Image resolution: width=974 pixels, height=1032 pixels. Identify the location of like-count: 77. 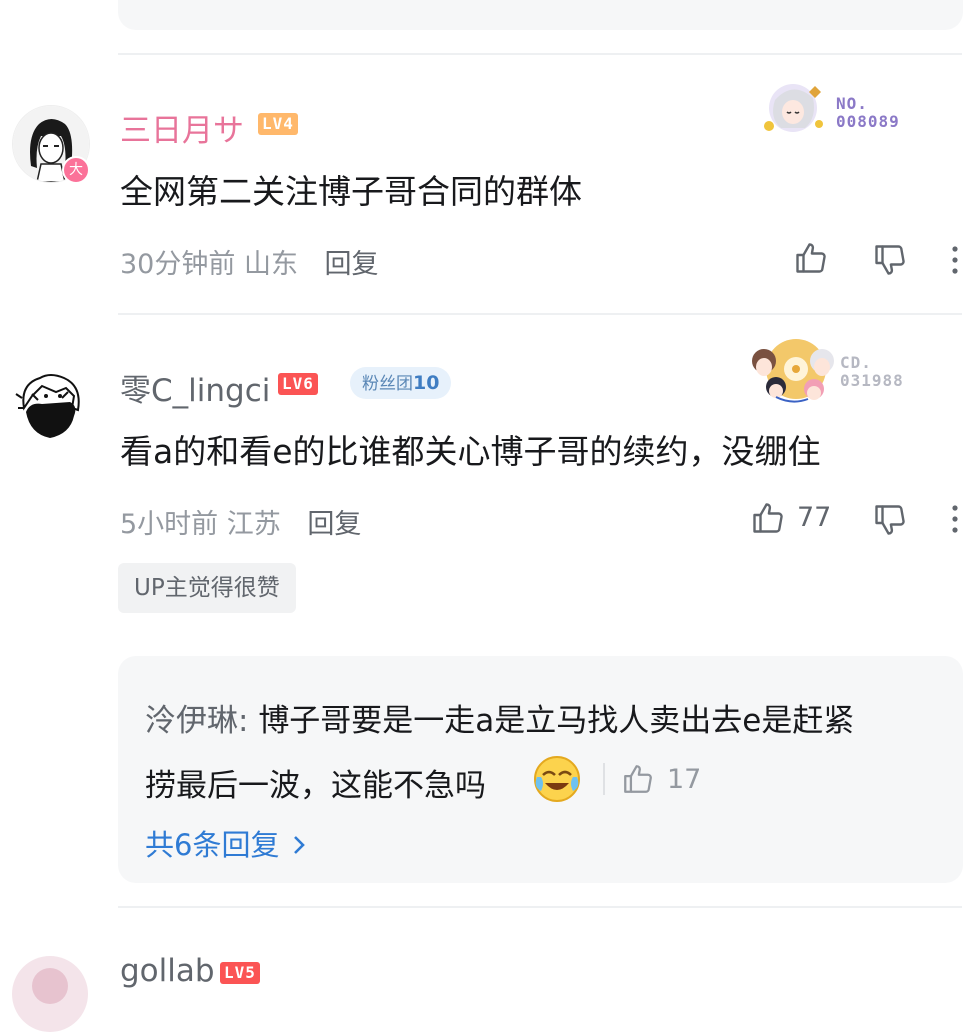
(814, 517).